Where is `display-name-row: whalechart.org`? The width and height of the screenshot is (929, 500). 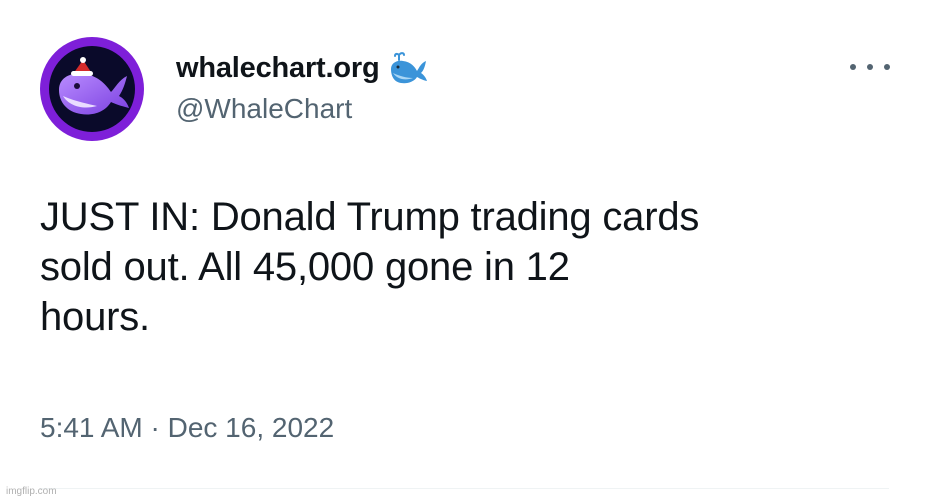 display-name-row: whalechart.org is located at coordinates (302, 68).